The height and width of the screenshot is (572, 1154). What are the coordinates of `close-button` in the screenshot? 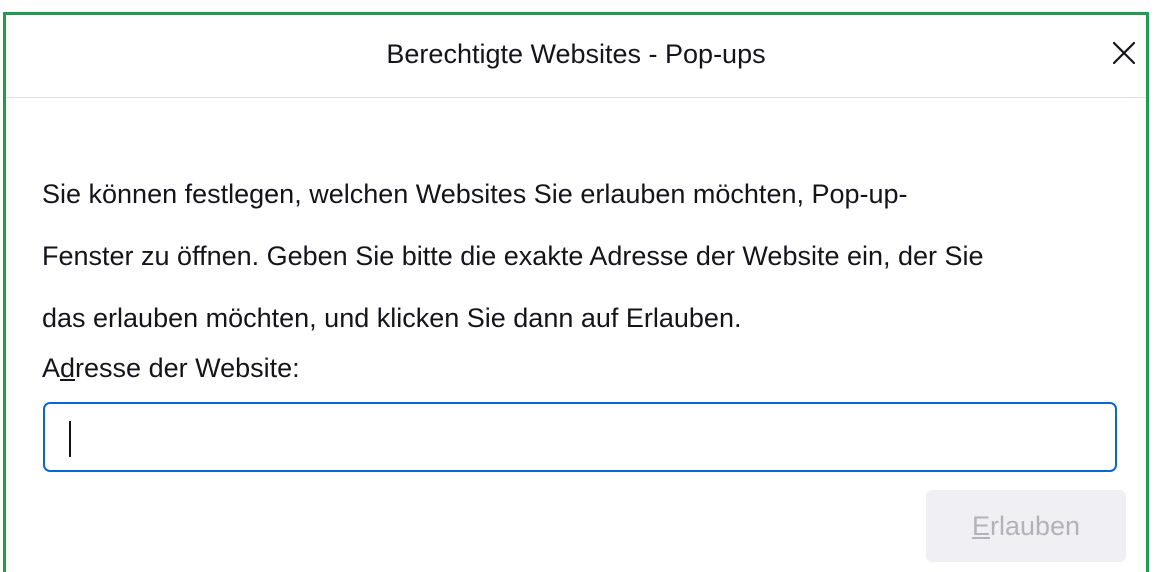 It's located at (1124, 53).